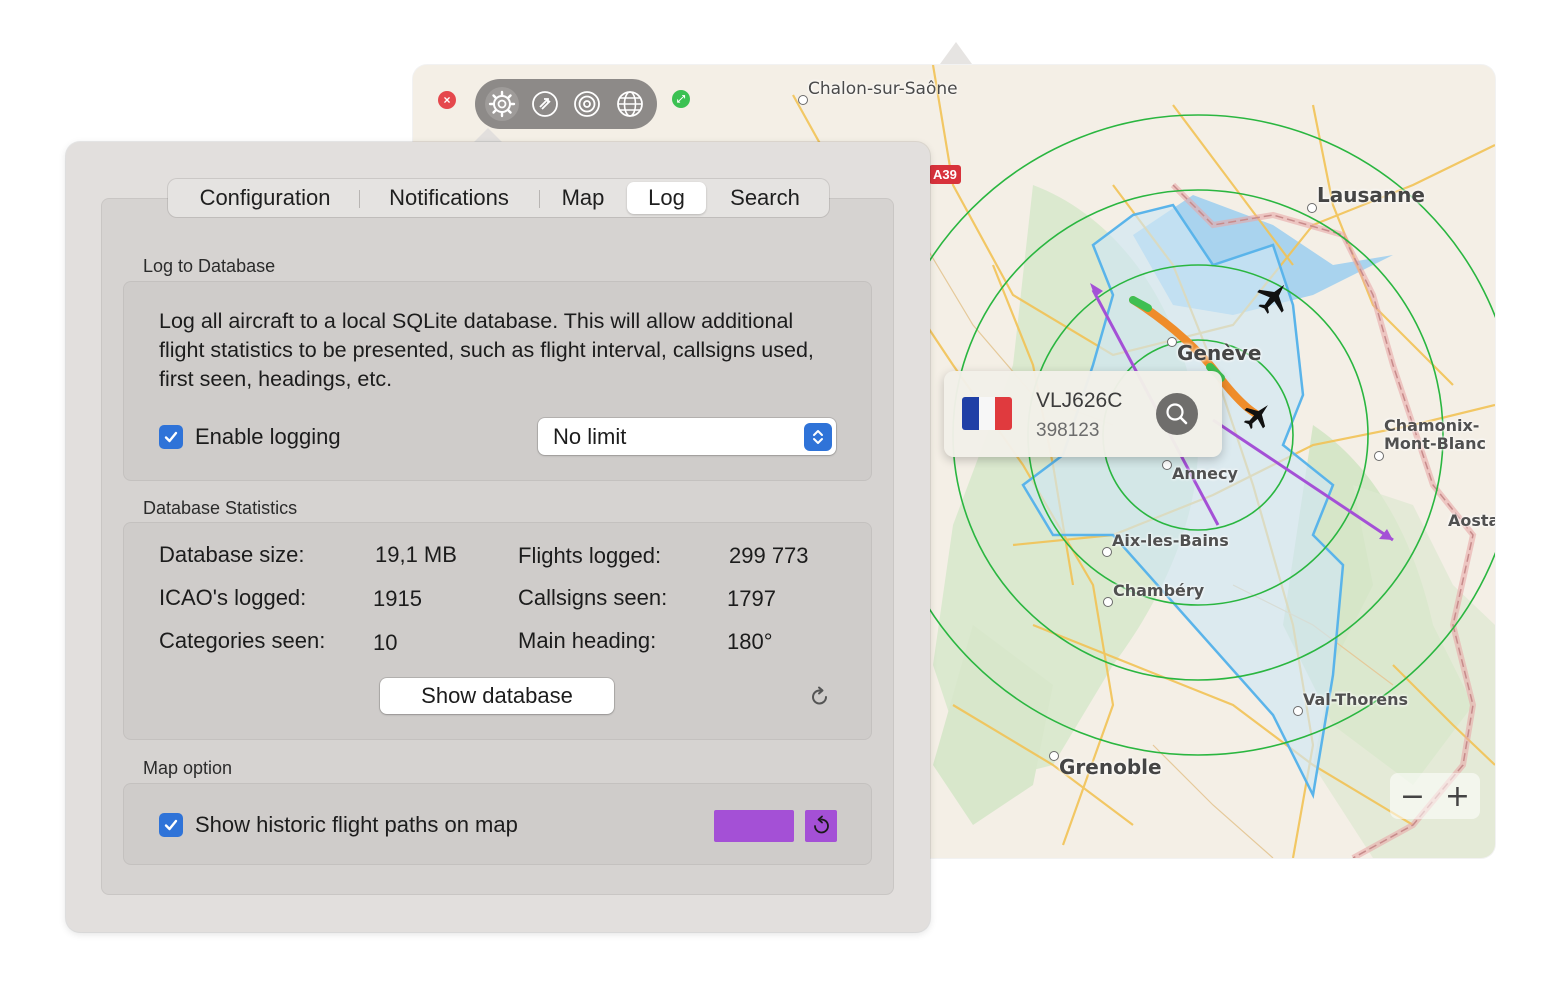 This screenshot has width=1560, height=1005. I want to click on fullscreen-button: ⤢, so click(681, 99).